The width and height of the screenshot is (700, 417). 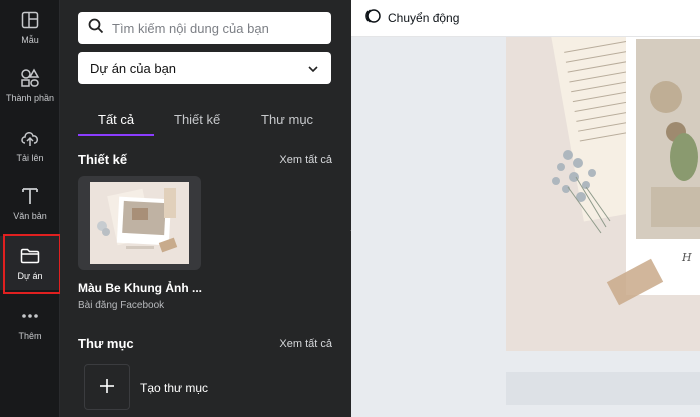 What do you see at coordinates (30, 316) in the screenshot?
I see `more-icon` at bounding box center [30, 316].